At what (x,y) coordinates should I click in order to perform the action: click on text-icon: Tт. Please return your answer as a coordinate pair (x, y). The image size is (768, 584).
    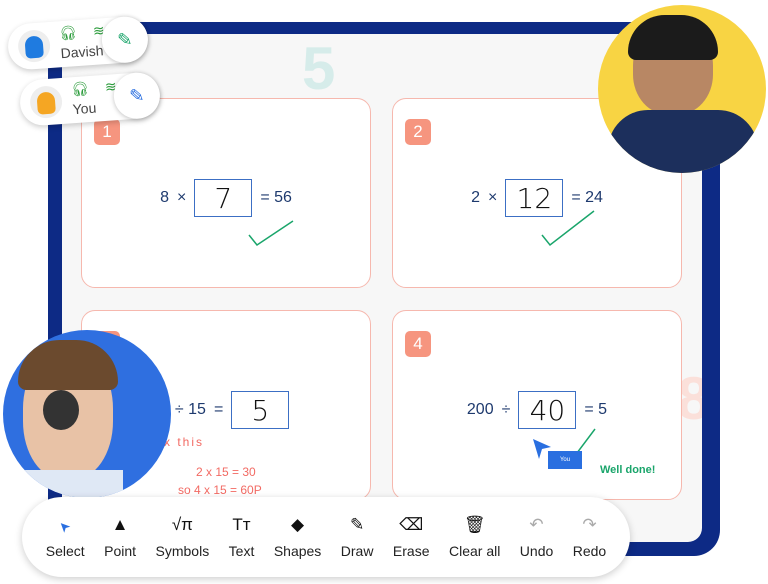
    Looking at the image, I should click on (241, 524).